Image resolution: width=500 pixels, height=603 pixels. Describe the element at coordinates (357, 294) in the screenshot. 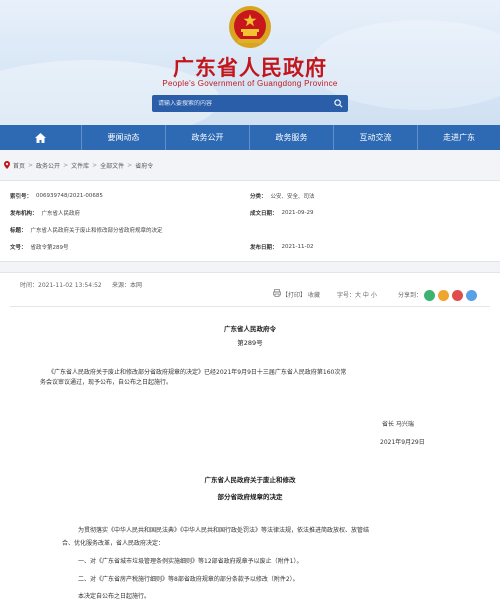

I see `font-size-selector: 字号：大 中 小` at that location.